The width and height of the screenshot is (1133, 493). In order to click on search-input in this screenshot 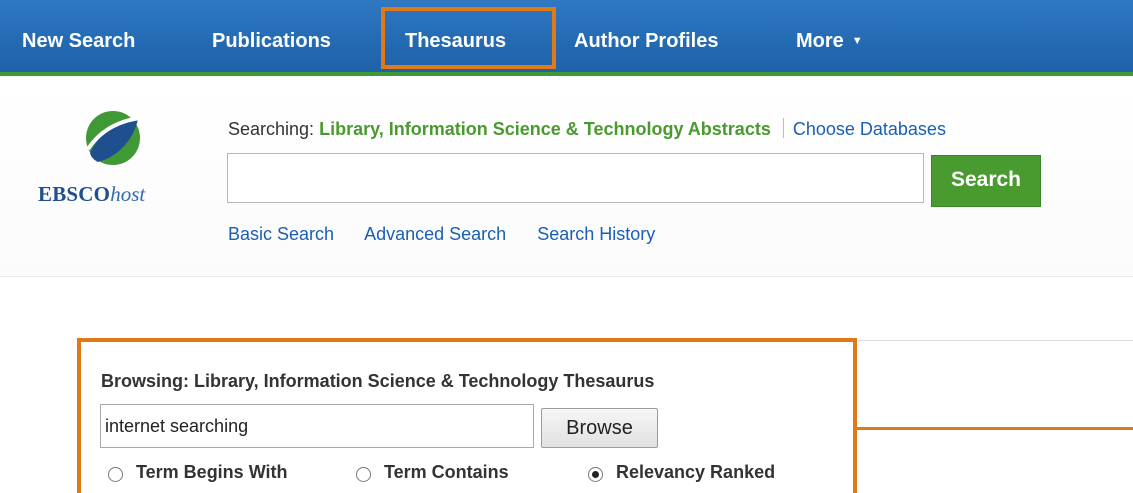, I will do `click(575, 178)`.